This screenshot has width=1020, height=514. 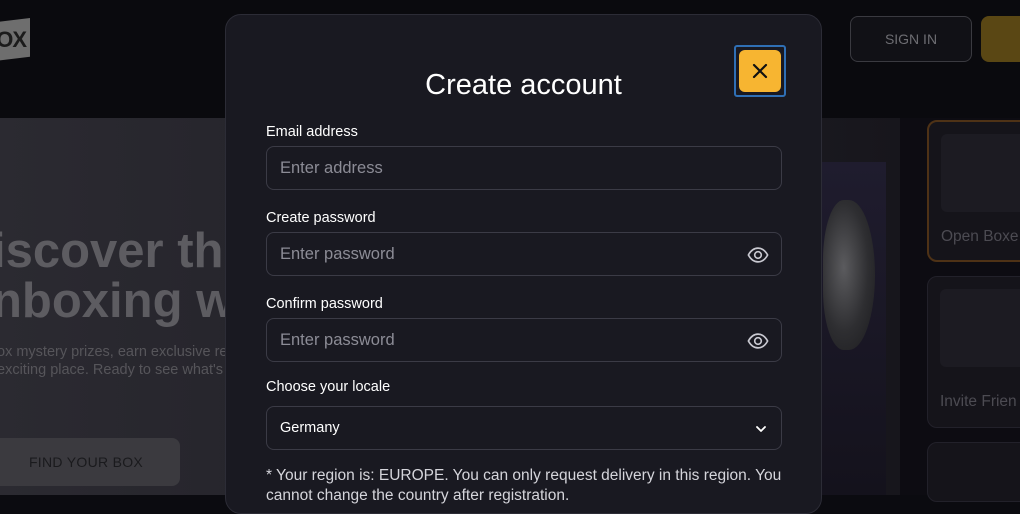 What do you see at coordinates (980, 236) in the screenshot?
I see `side-card-label: Open Boxe` at bounding box center [980, 236].